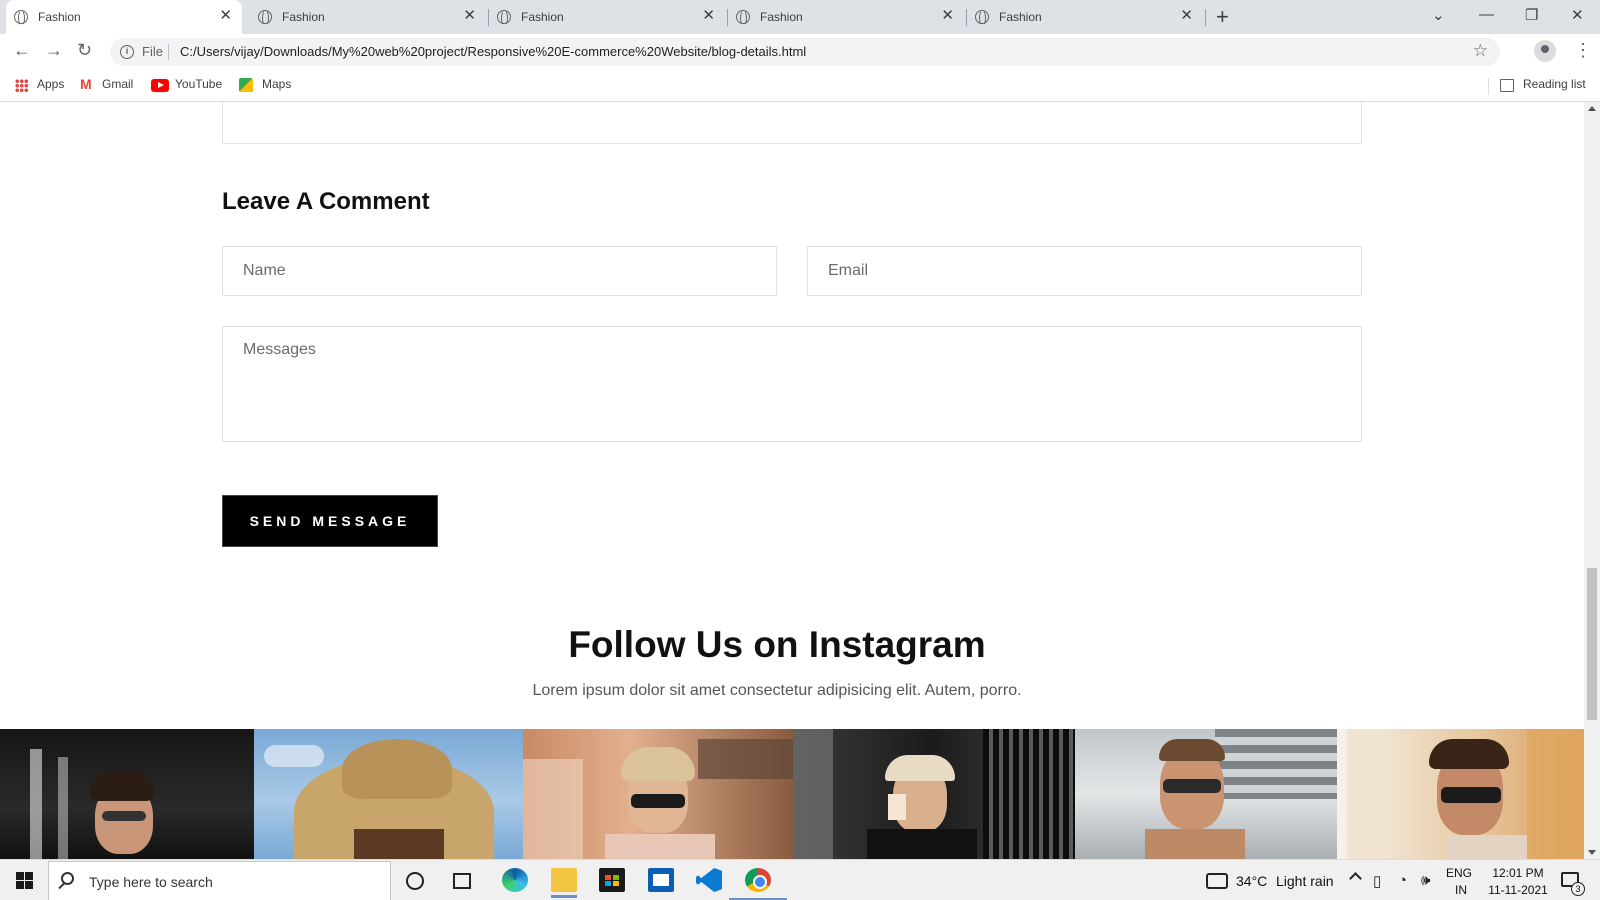 The width and height of the screenshot is (1600, 900). What do you see at coordinates (151, 882) in the screenshot?
I see `taskbar-search-placeholder: Type here to search` at bounding box center [151, 882].